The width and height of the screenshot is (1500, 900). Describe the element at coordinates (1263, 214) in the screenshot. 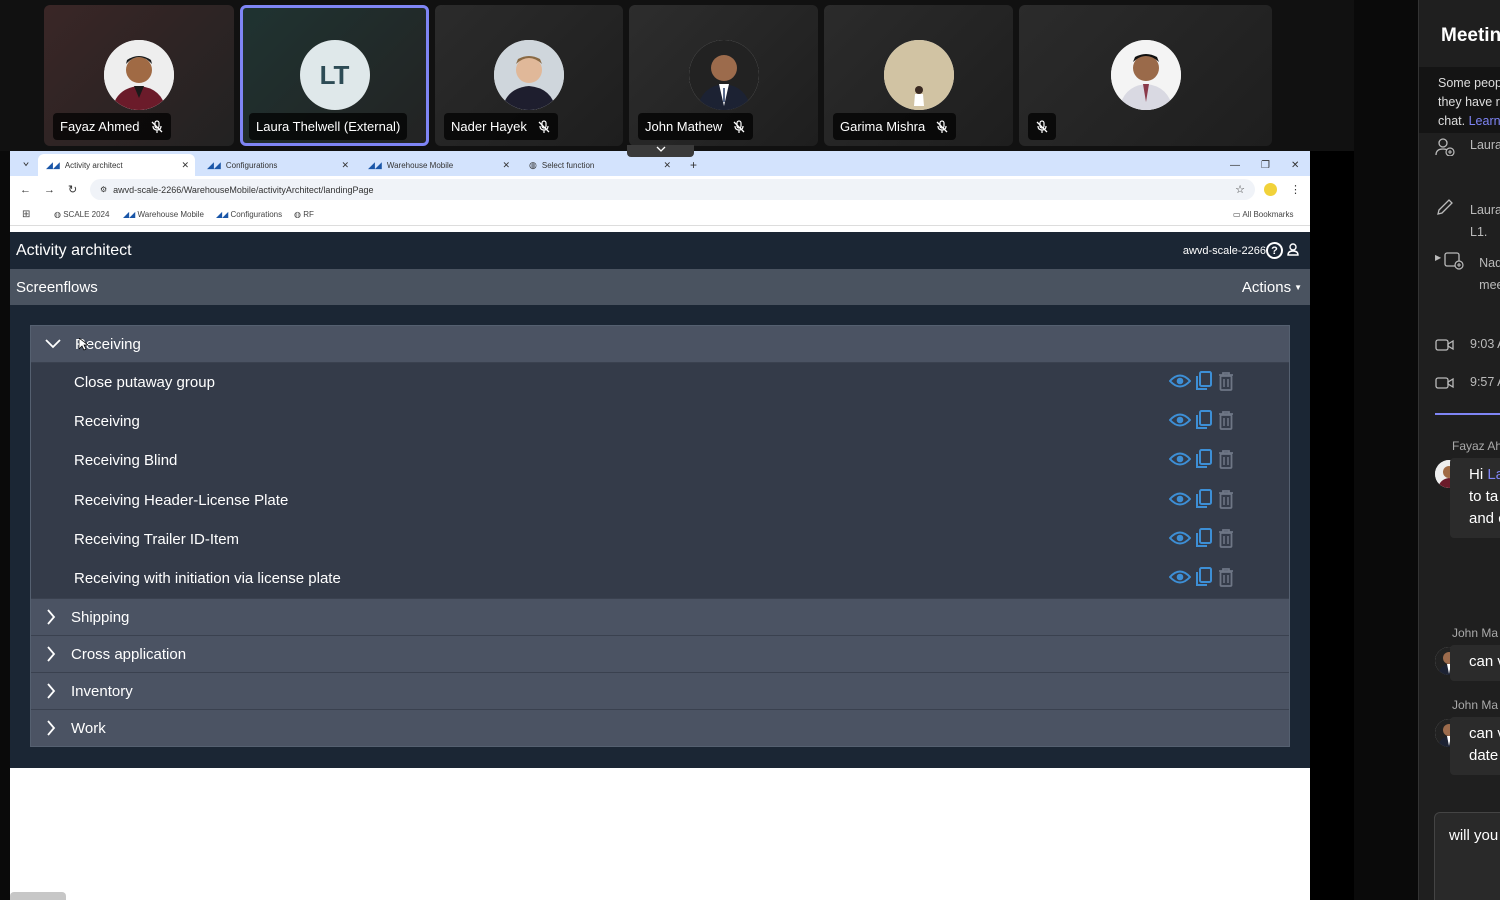

I see `all-bookmarks: ▭ All Bookmarks` at that location.